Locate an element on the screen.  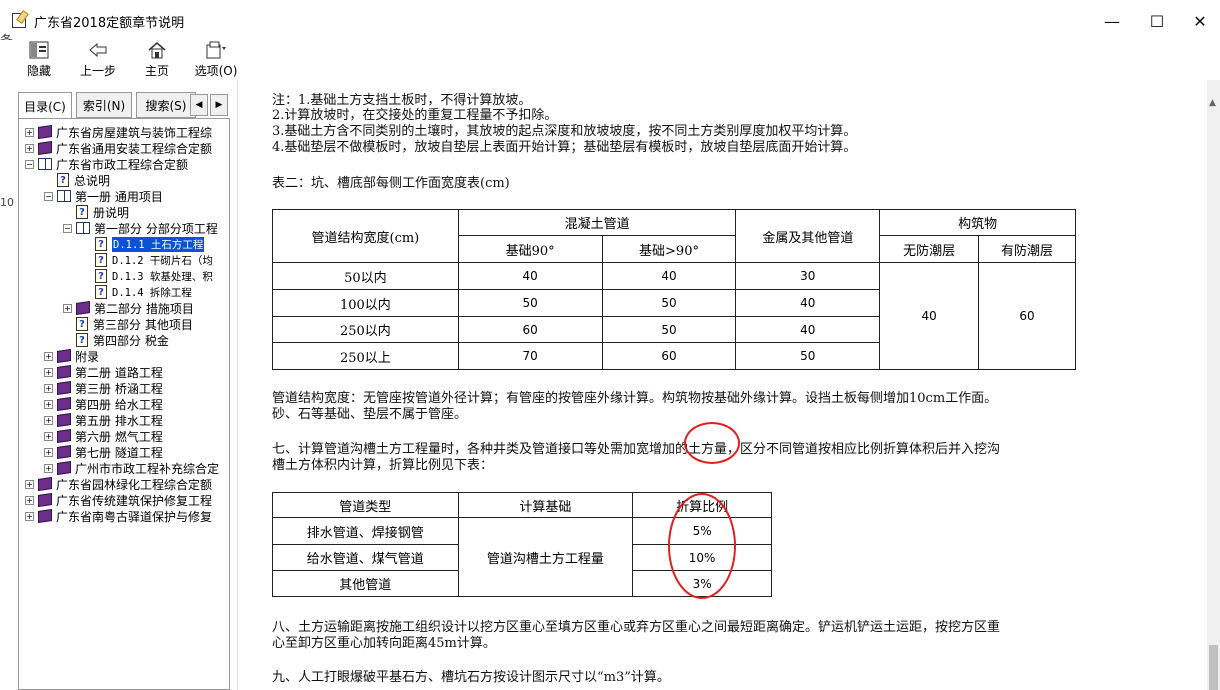
header-cell: 基础90° is located at coordinates (530, 249).